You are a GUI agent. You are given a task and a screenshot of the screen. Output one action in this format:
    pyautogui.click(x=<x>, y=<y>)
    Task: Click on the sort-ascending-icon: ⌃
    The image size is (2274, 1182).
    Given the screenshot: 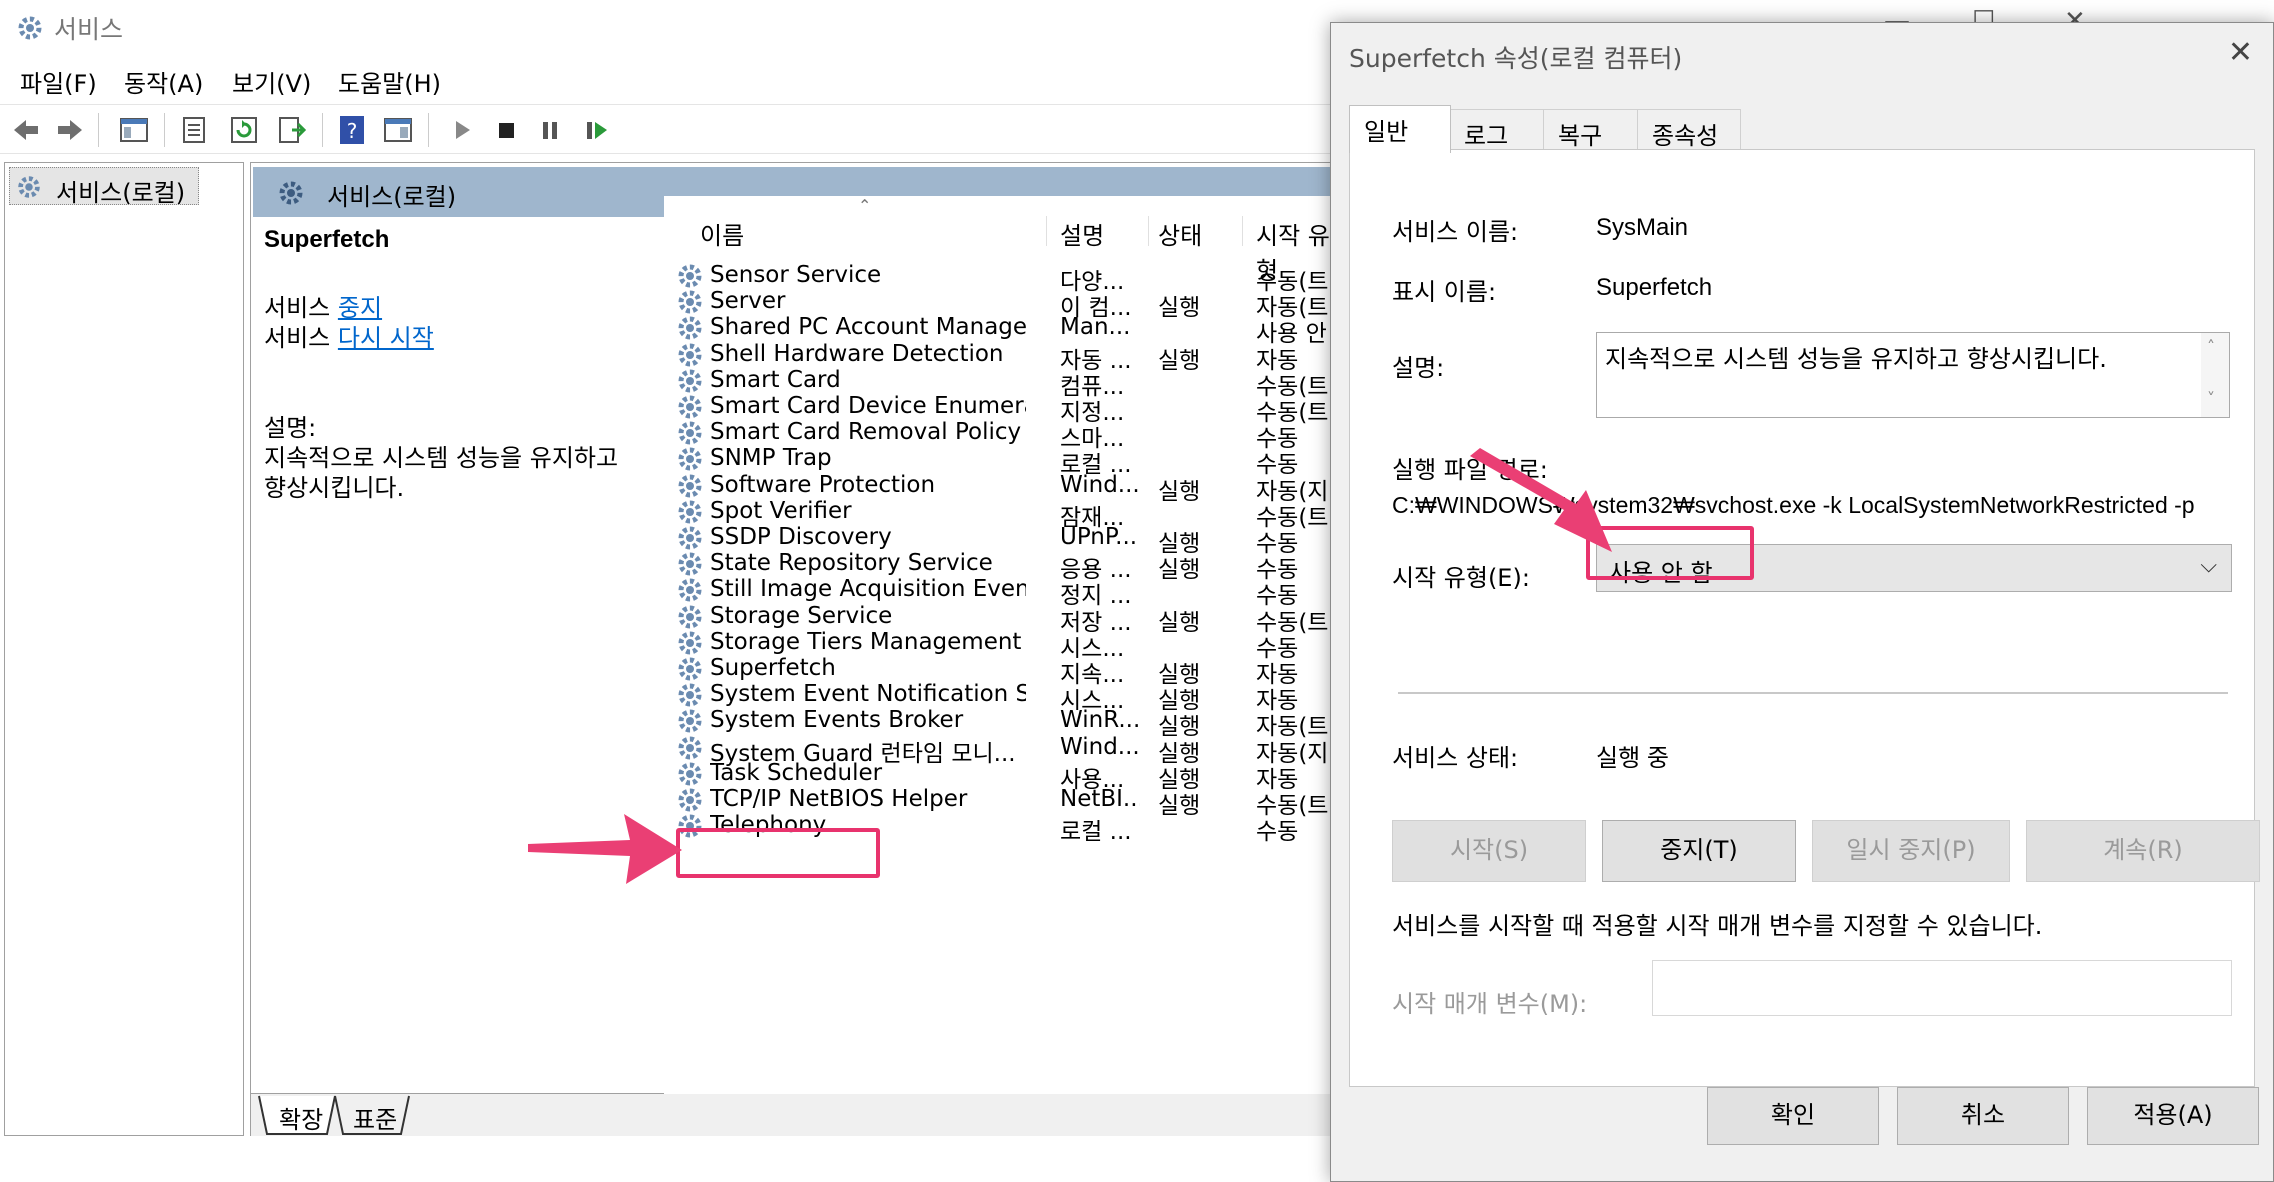 What is the action you would take?
    pyautogui.click(x=865, y=205)
    